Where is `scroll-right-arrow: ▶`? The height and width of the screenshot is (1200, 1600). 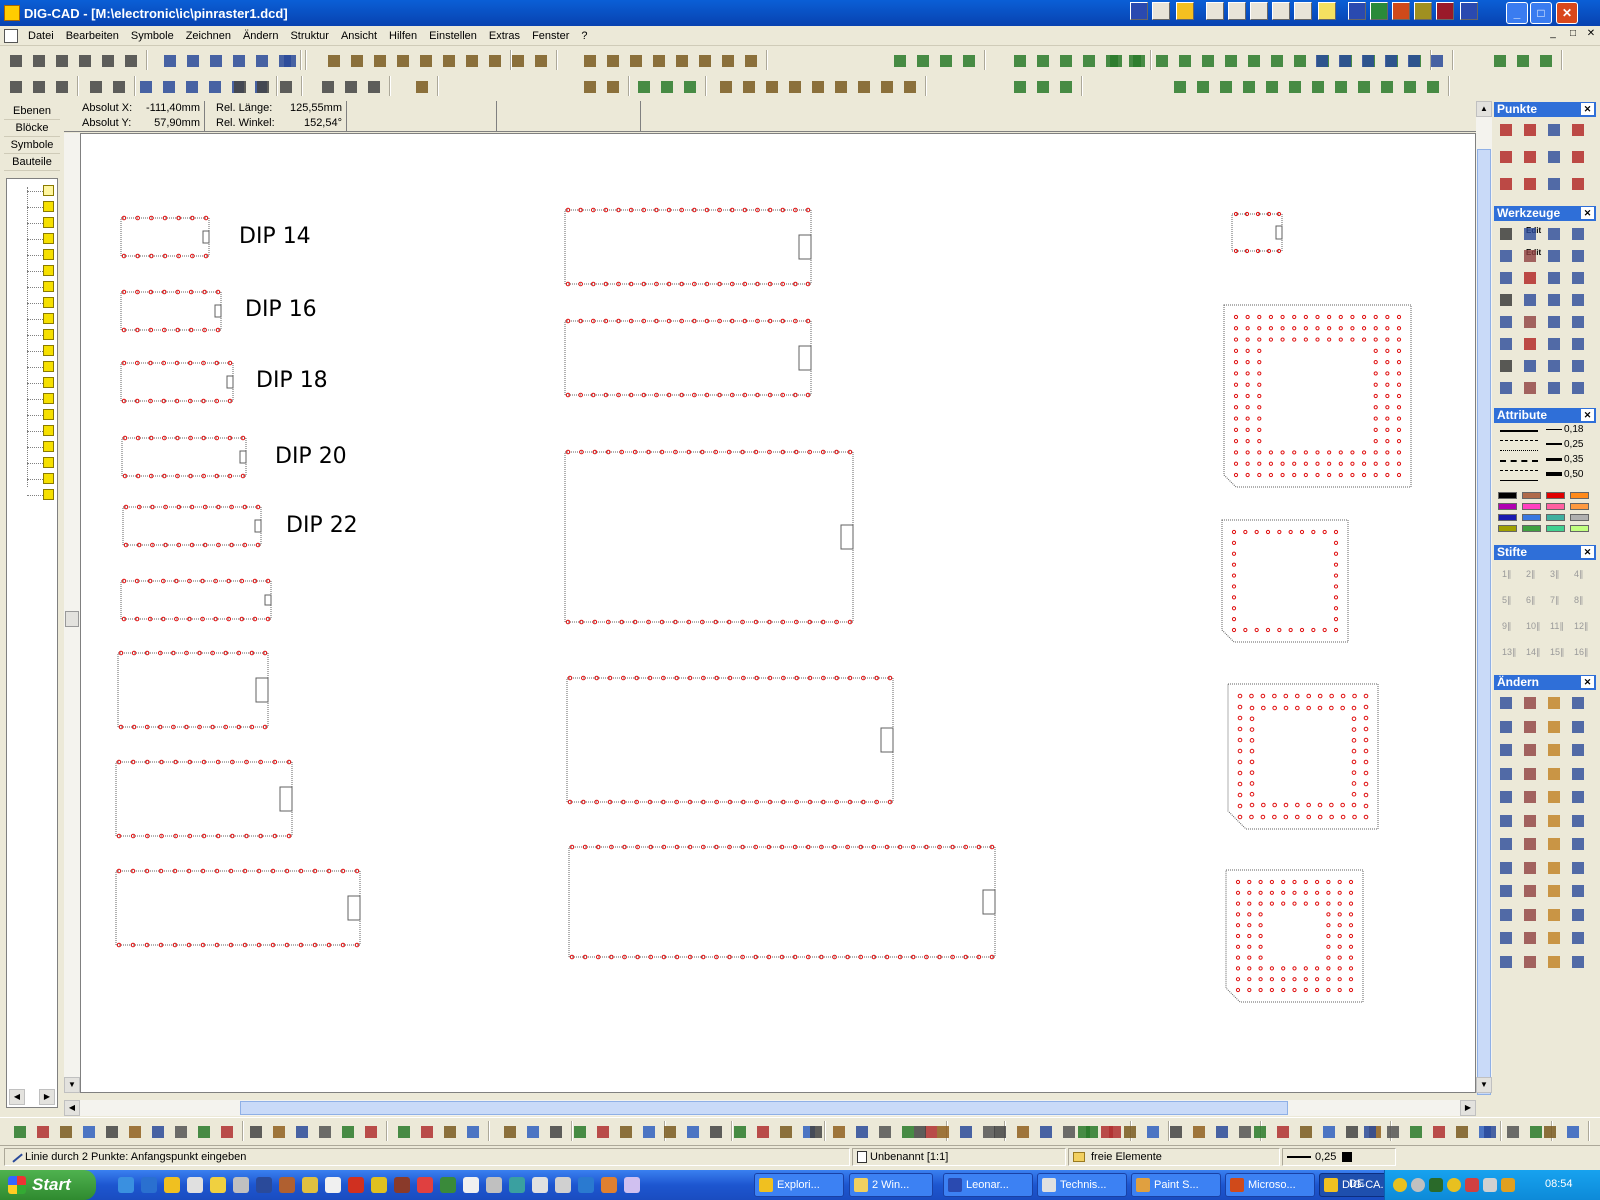 scroll-right-arrow: ▶ is located at coordinates (1468, 1108).